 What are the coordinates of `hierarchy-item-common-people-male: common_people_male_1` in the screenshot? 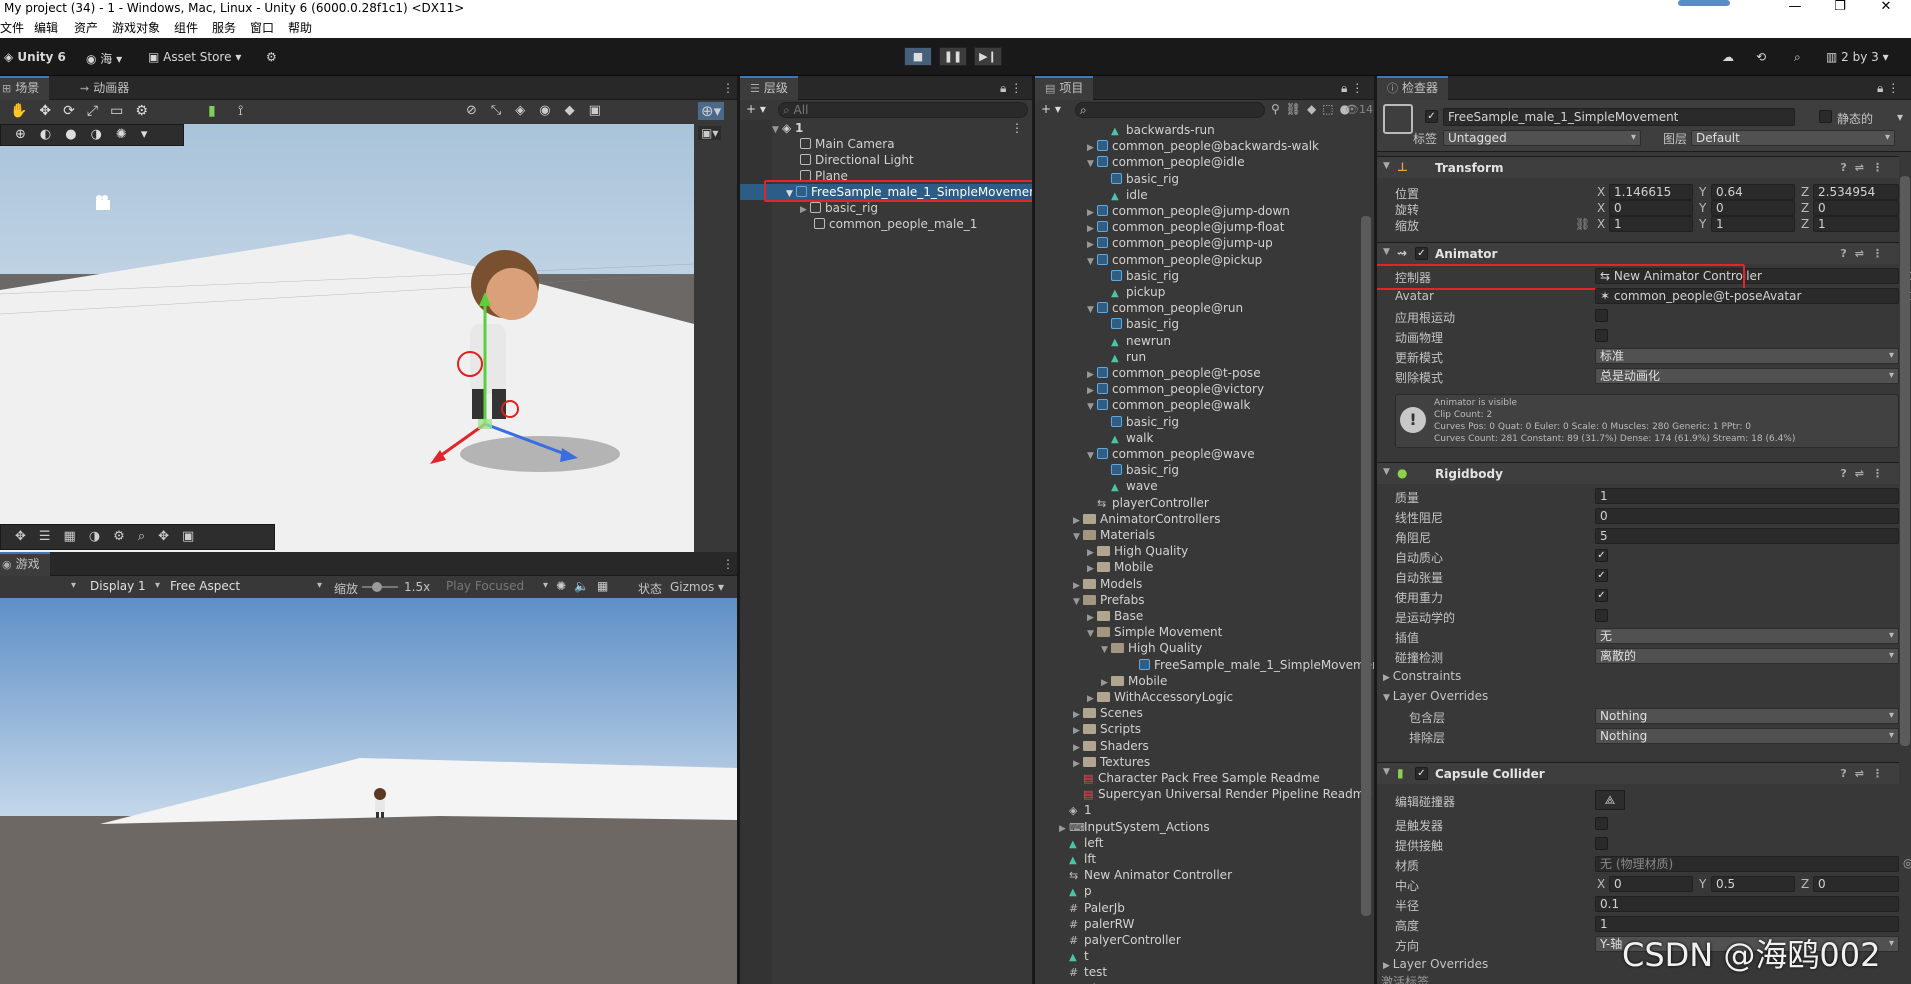 It's located at (895, 224).